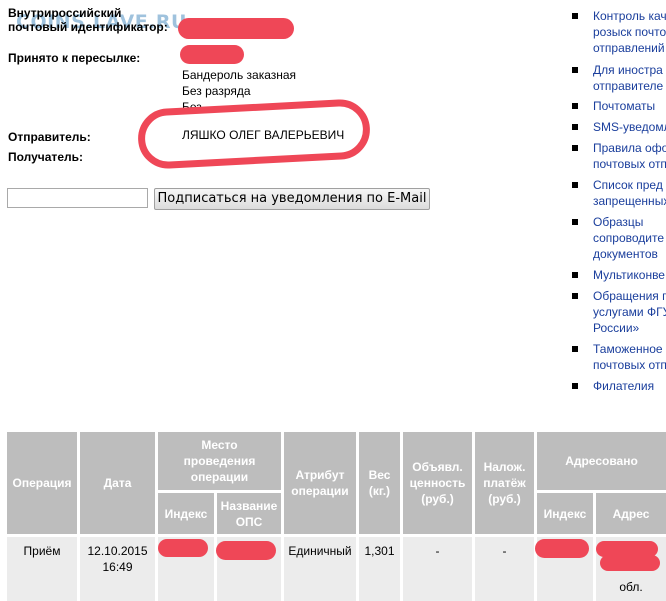 The height and width of the screenshot is (601, 666). What do you see at coordinates (629, 32) in the screenshot?
I see `sidebar-item-label: розыск почтов` at bounding box center [629, 32].